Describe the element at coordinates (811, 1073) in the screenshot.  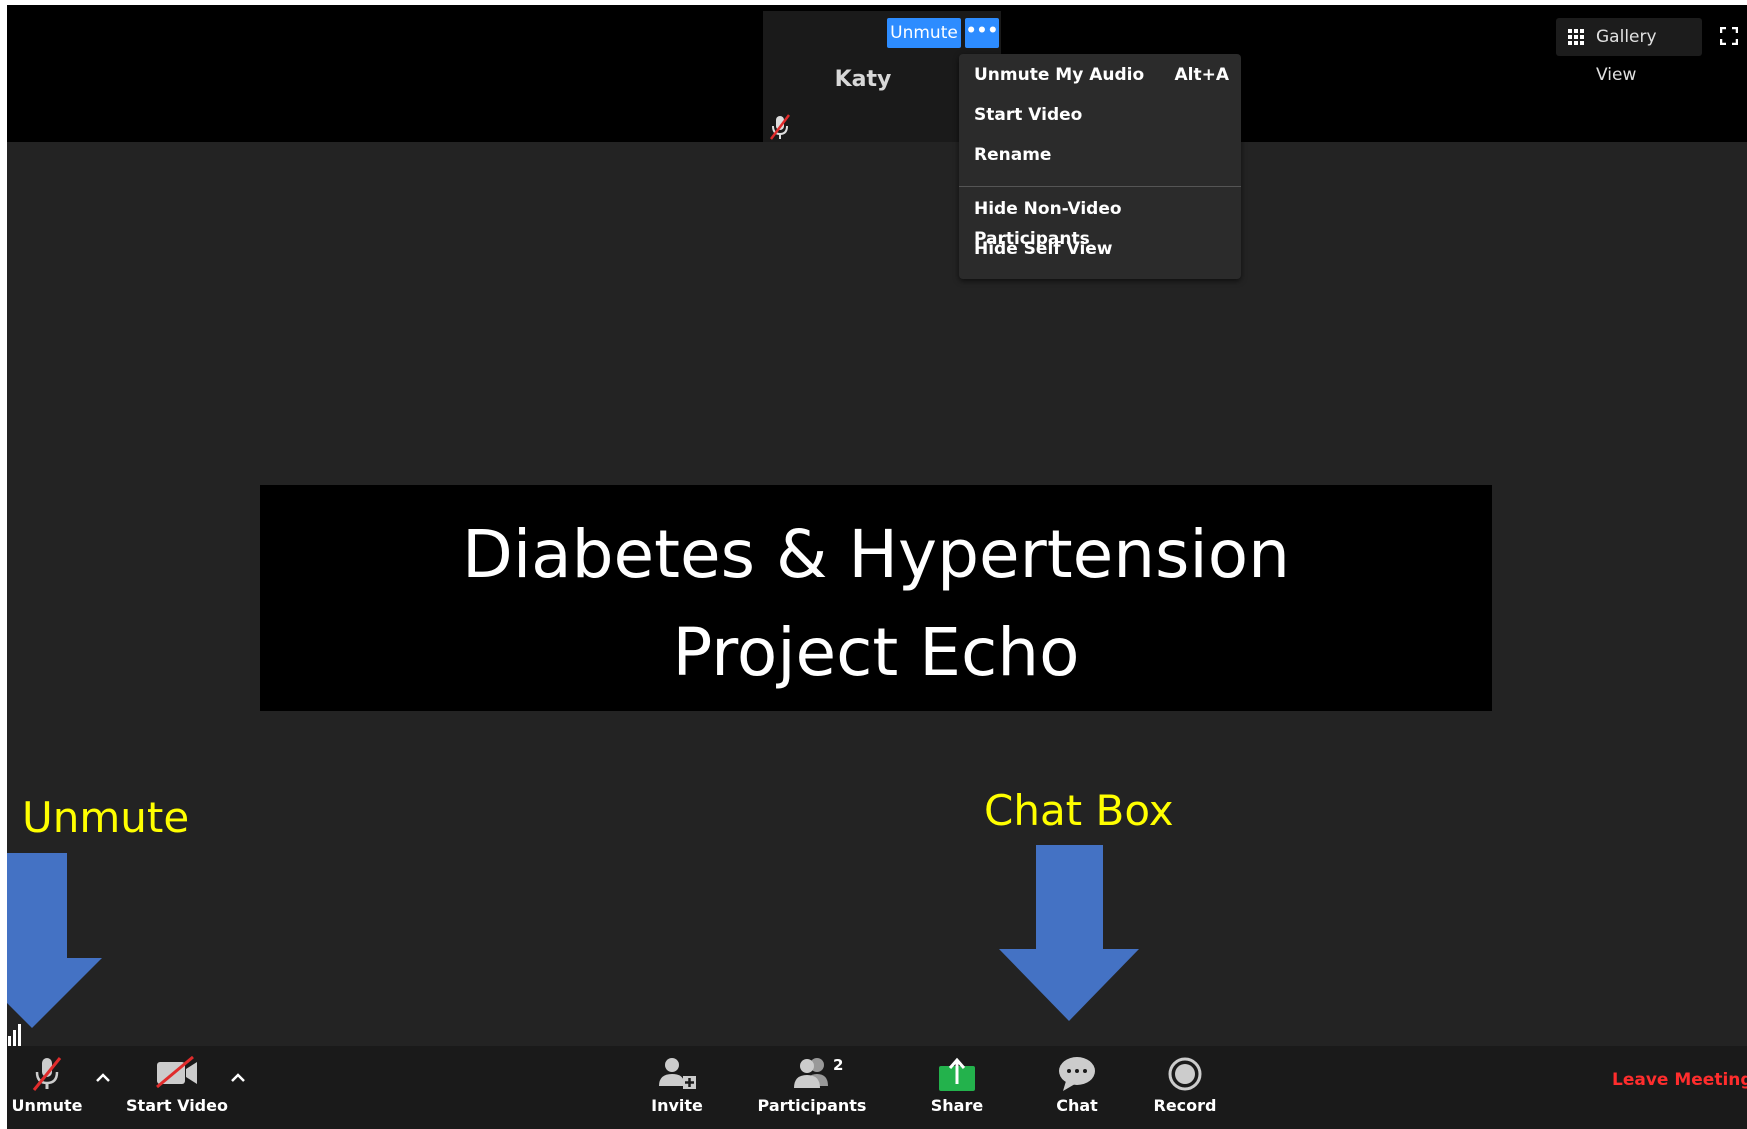
I see `participants-icon` at that location.